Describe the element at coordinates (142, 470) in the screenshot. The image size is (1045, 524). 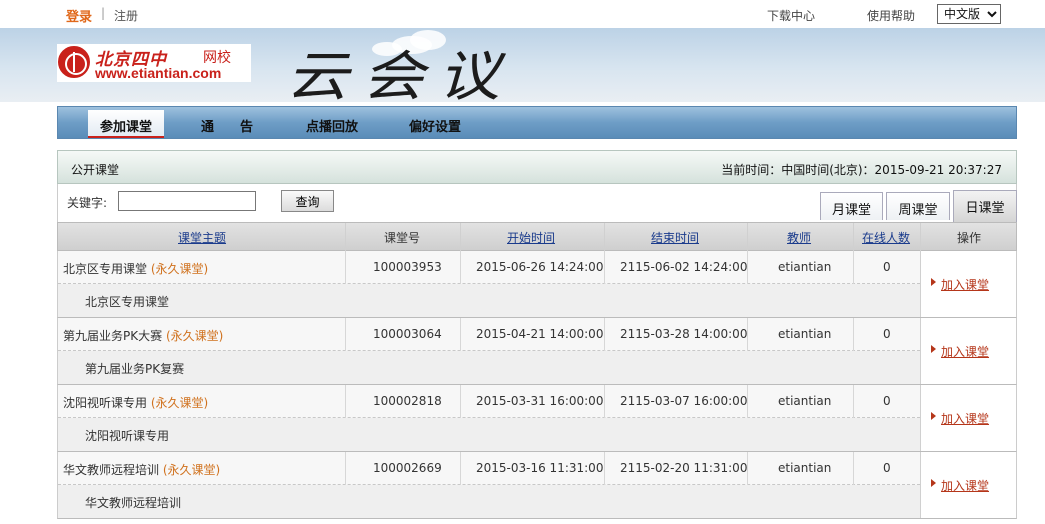
I see `class-topic: 华文教师远程培训 (永久课堂)` at that location.